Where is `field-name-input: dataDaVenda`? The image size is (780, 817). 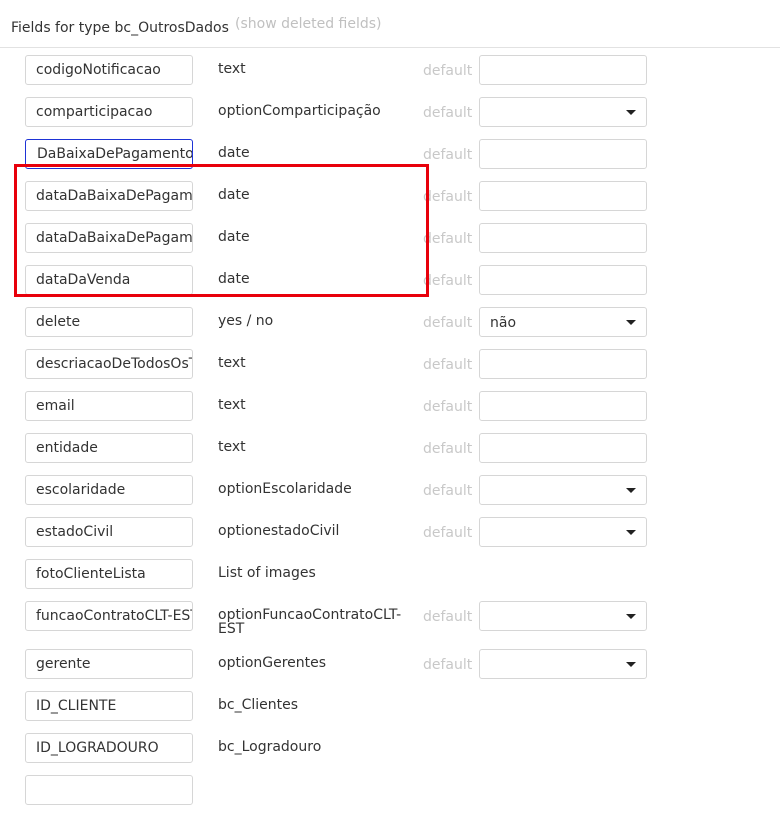 field-name-input: dataDaVenda is located at coordinates (109, 280).